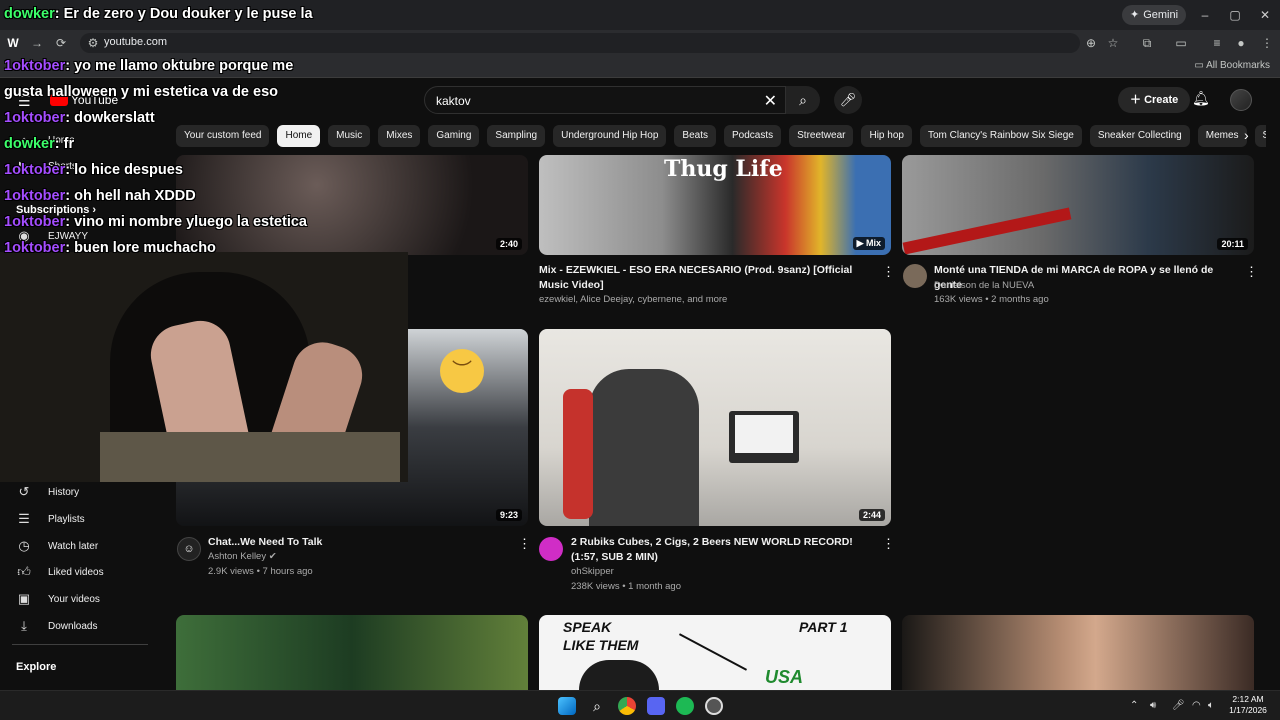 The width and height of the screenshot is (1280, 720). I want to click on browser-menu-icon: ⋮, so click(1267, 43).